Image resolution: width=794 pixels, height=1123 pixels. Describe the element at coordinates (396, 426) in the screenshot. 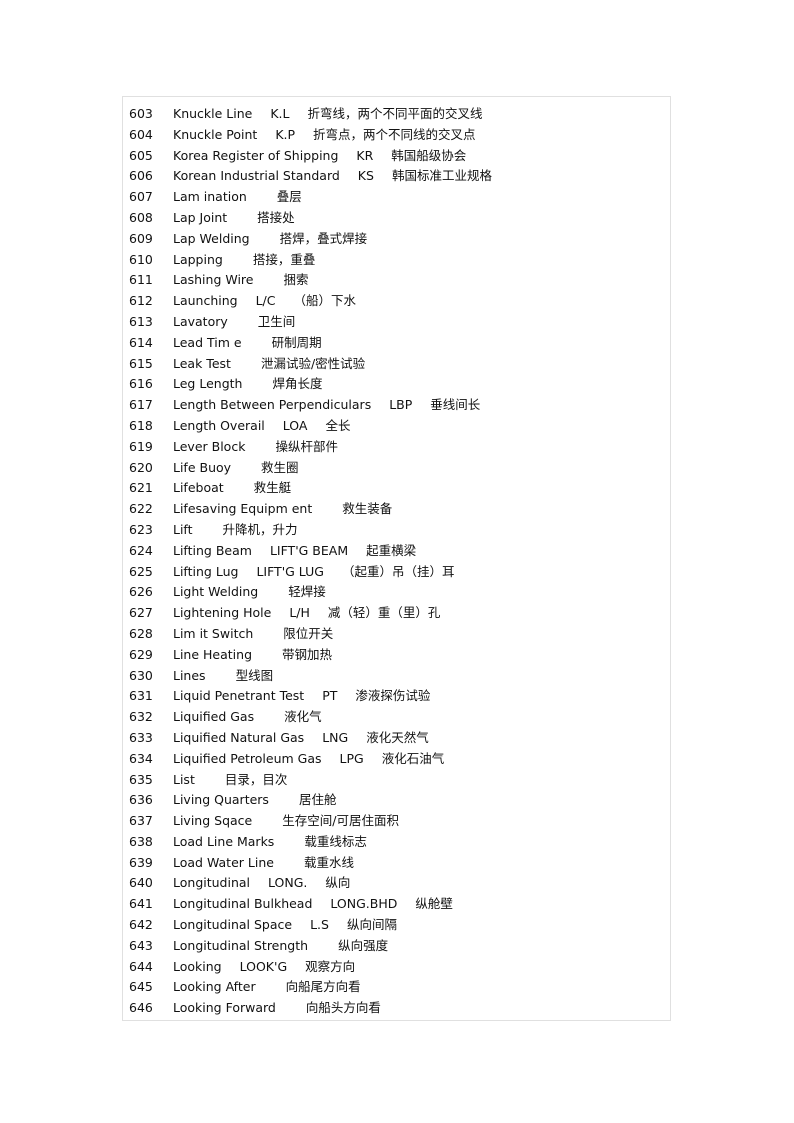

I see `glossary-row: 618 Length Overail LOA 全长` at that location.